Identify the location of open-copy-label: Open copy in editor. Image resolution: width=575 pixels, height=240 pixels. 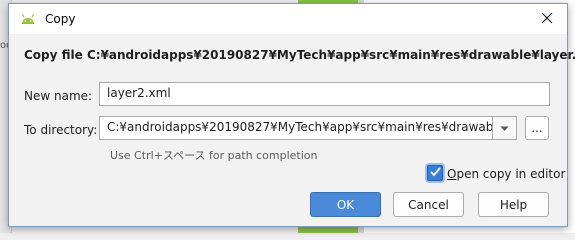
(506, 174).